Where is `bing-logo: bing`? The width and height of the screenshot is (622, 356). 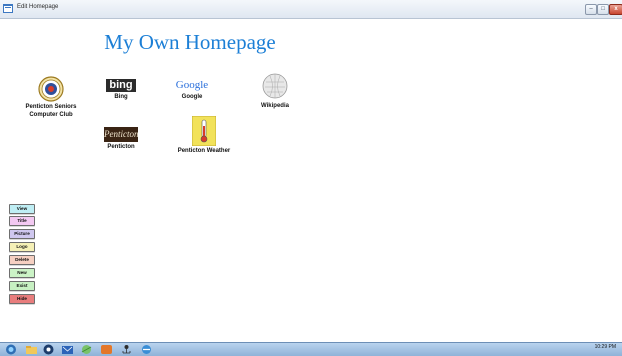
bing-logo: bing is located at coordinates (121, 85).